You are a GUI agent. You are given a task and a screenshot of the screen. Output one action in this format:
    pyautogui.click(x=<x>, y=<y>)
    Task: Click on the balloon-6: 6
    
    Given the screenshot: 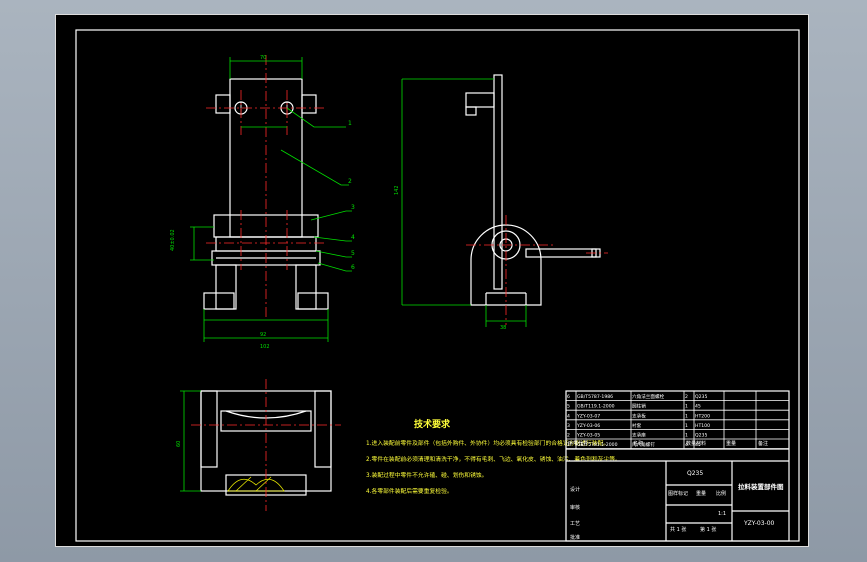 What is the action you would take?
    pyautogui.click(x=353, y=267)
    